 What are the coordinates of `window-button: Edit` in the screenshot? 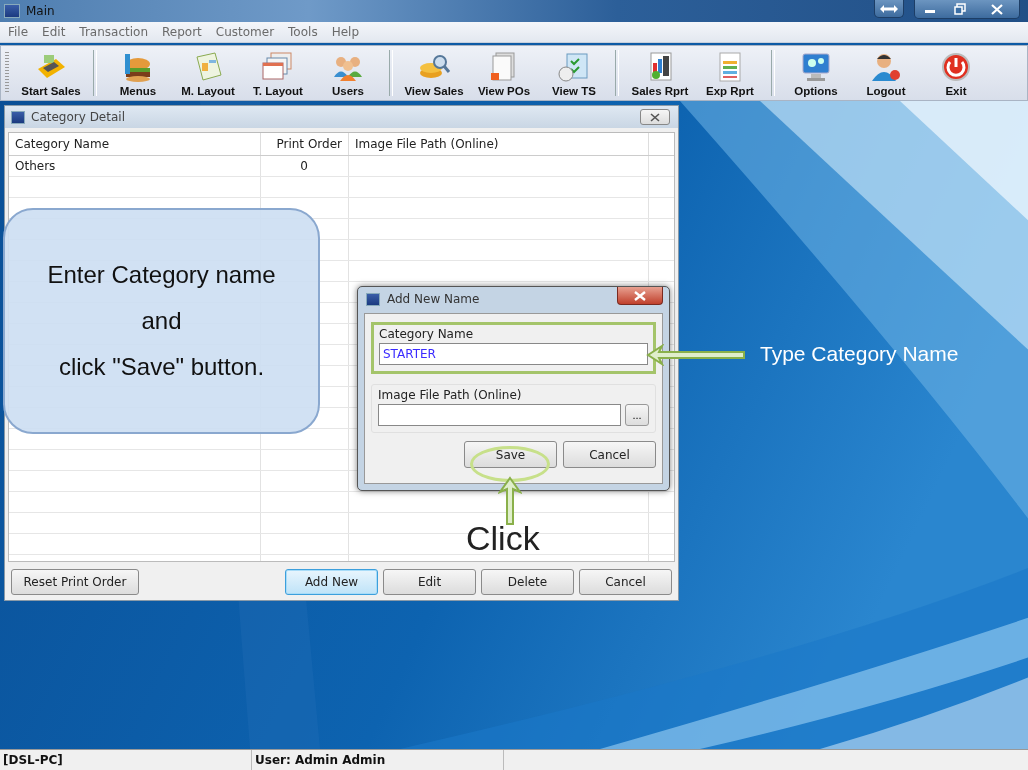 It's located at (429, 582).